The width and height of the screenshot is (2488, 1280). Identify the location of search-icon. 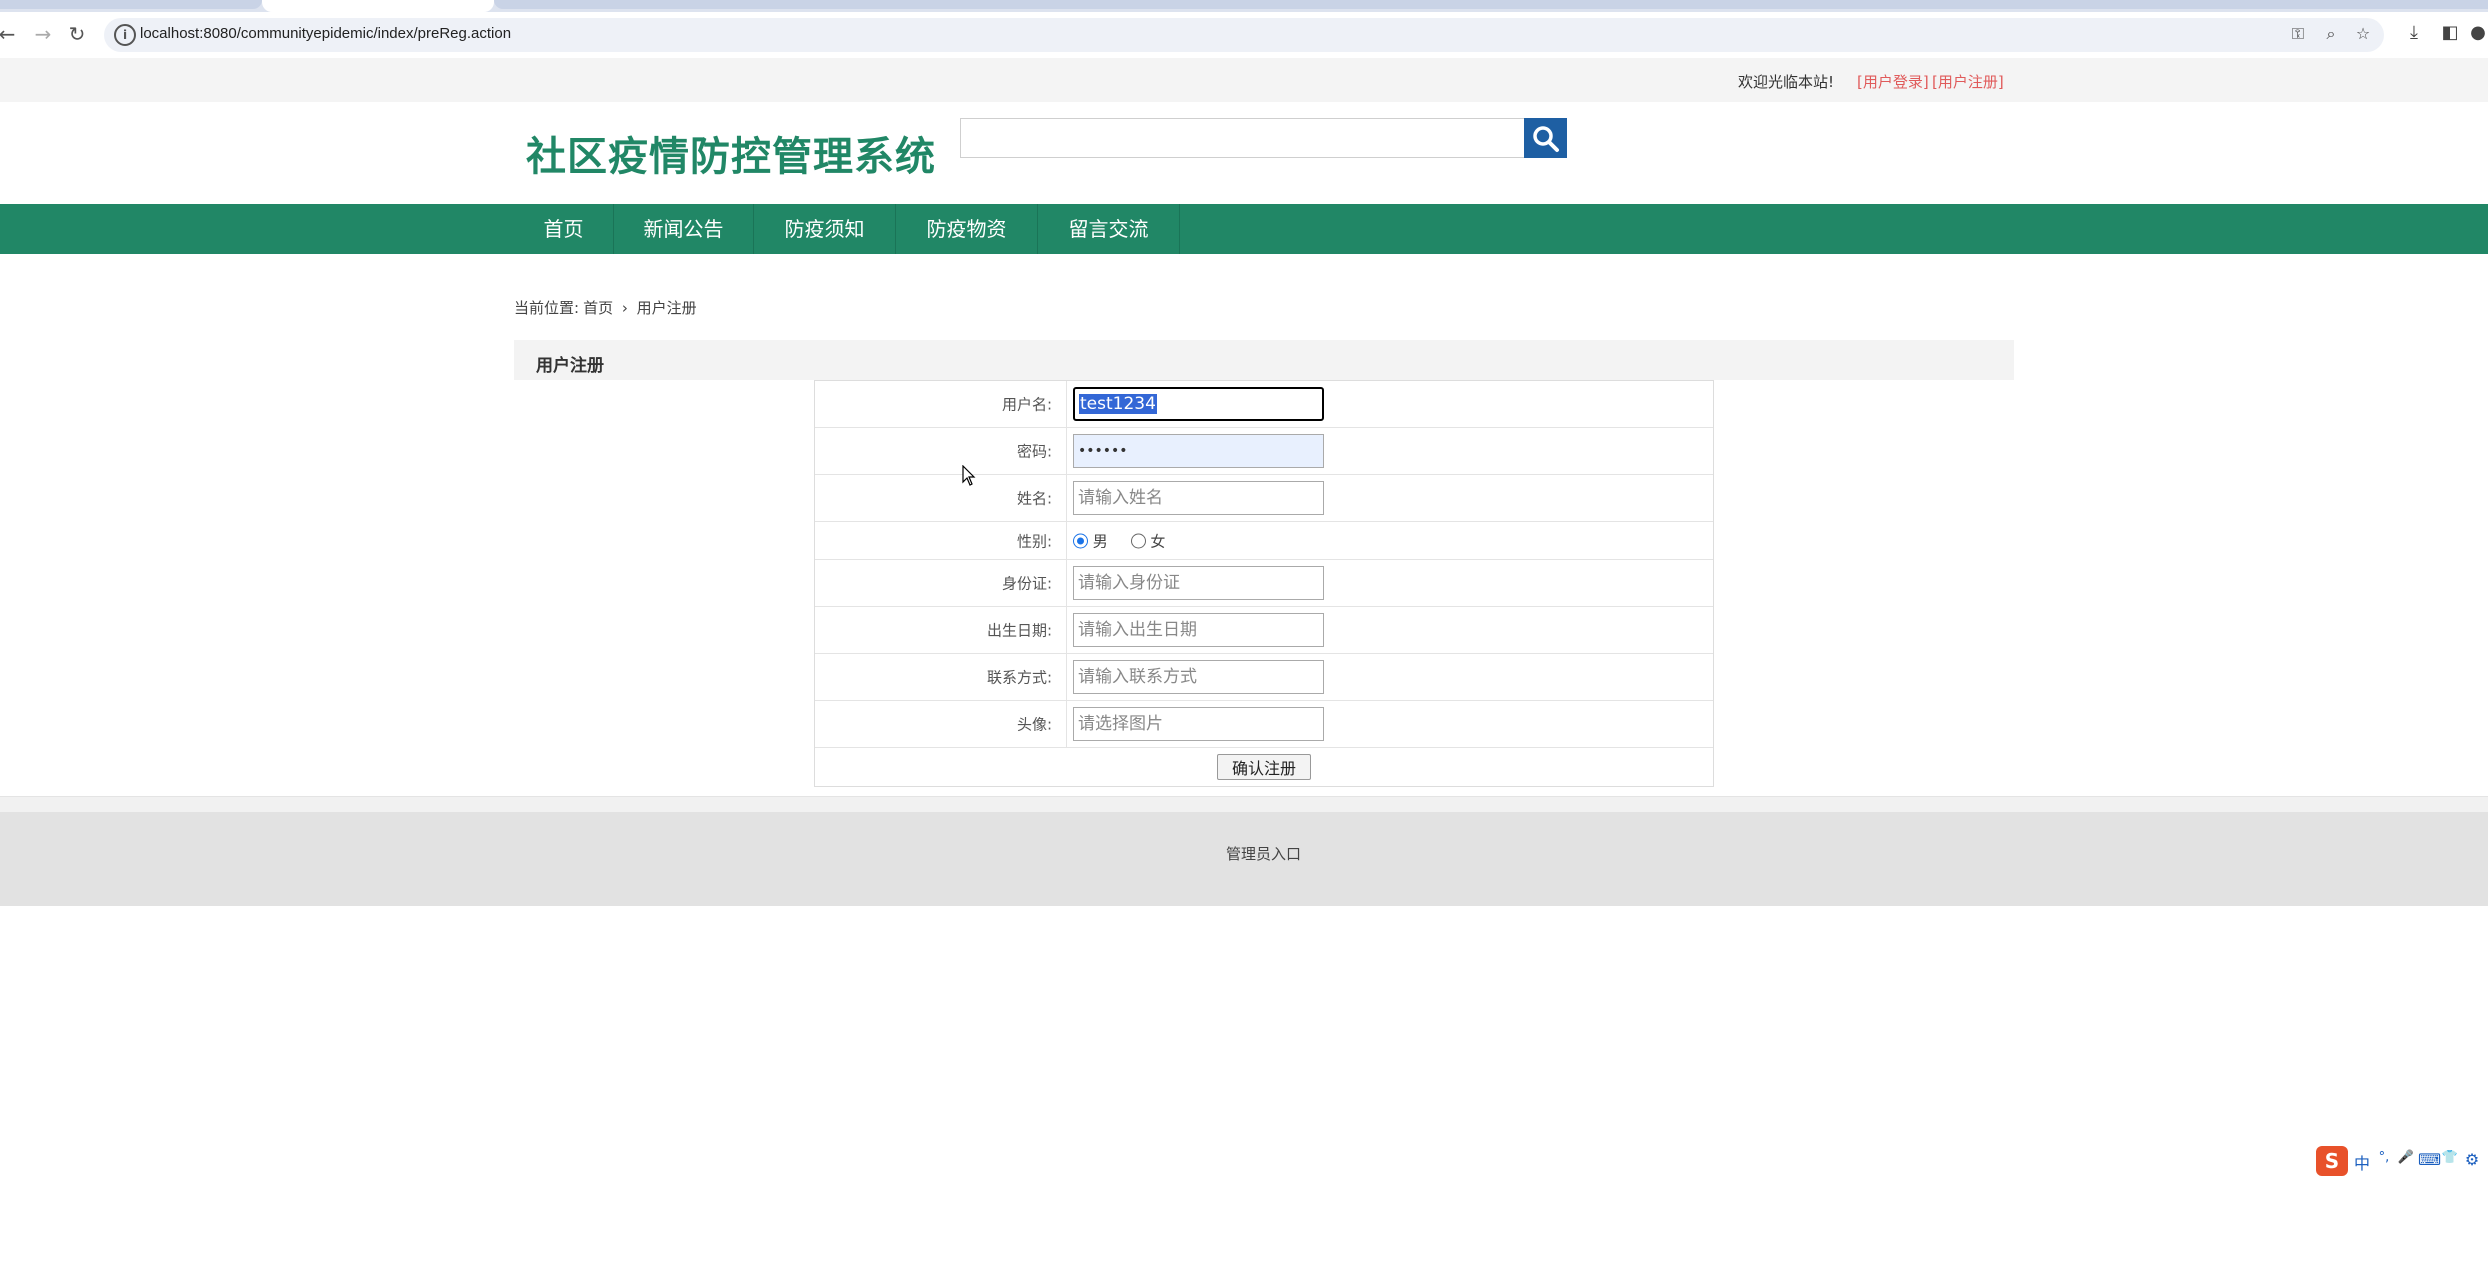
(1546, 139).